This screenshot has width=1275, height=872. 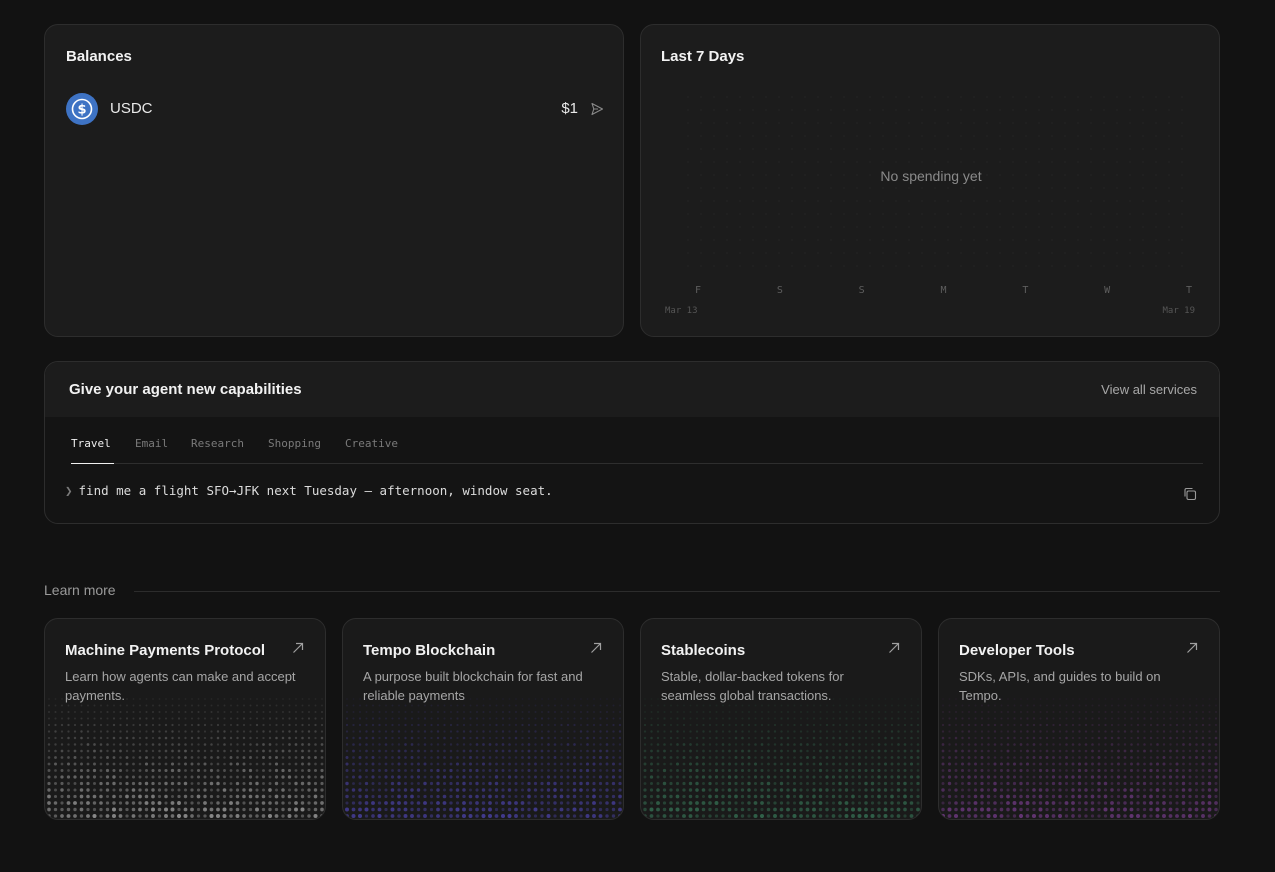 I want to click on day-label: W, so click(x=1107, y=290).